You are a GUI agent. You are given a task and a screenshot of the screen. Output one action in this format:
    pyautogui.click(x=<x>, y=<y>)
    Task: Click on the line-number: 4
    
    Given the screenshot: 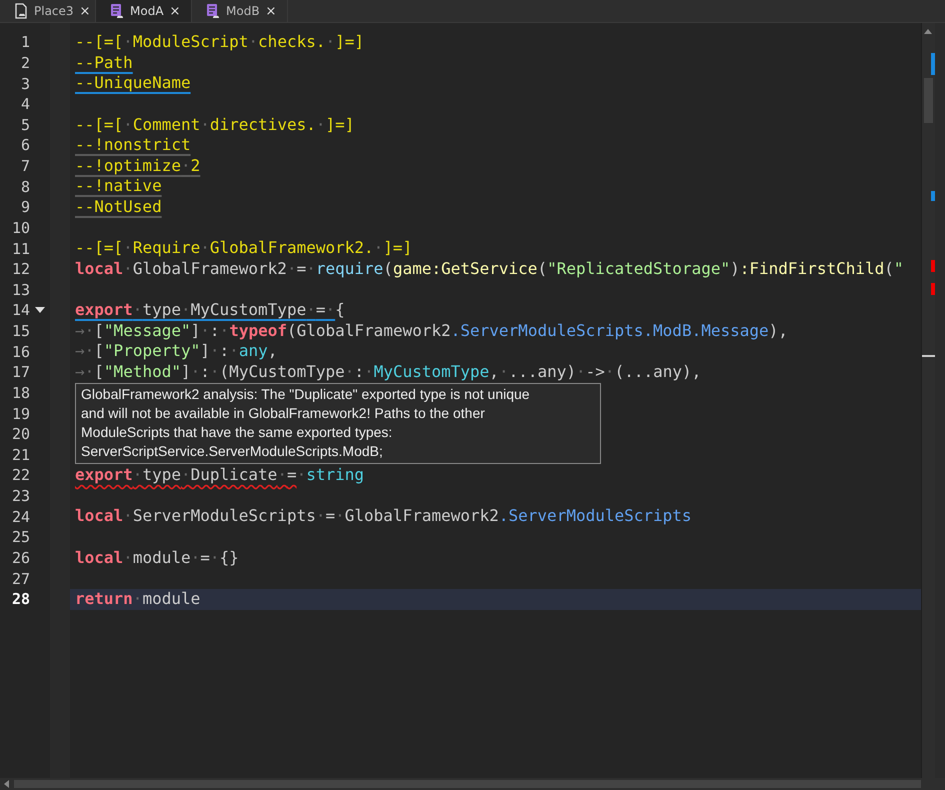 What is the action you would take?
    pyautogui.click(x=25, y=104)
    